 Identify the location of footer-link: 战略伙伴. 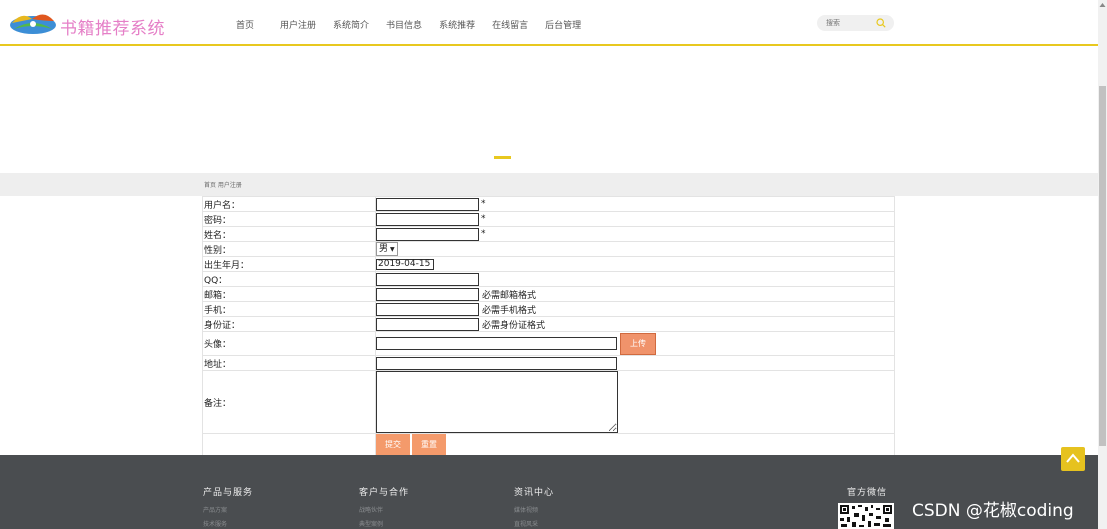
(371, 509).